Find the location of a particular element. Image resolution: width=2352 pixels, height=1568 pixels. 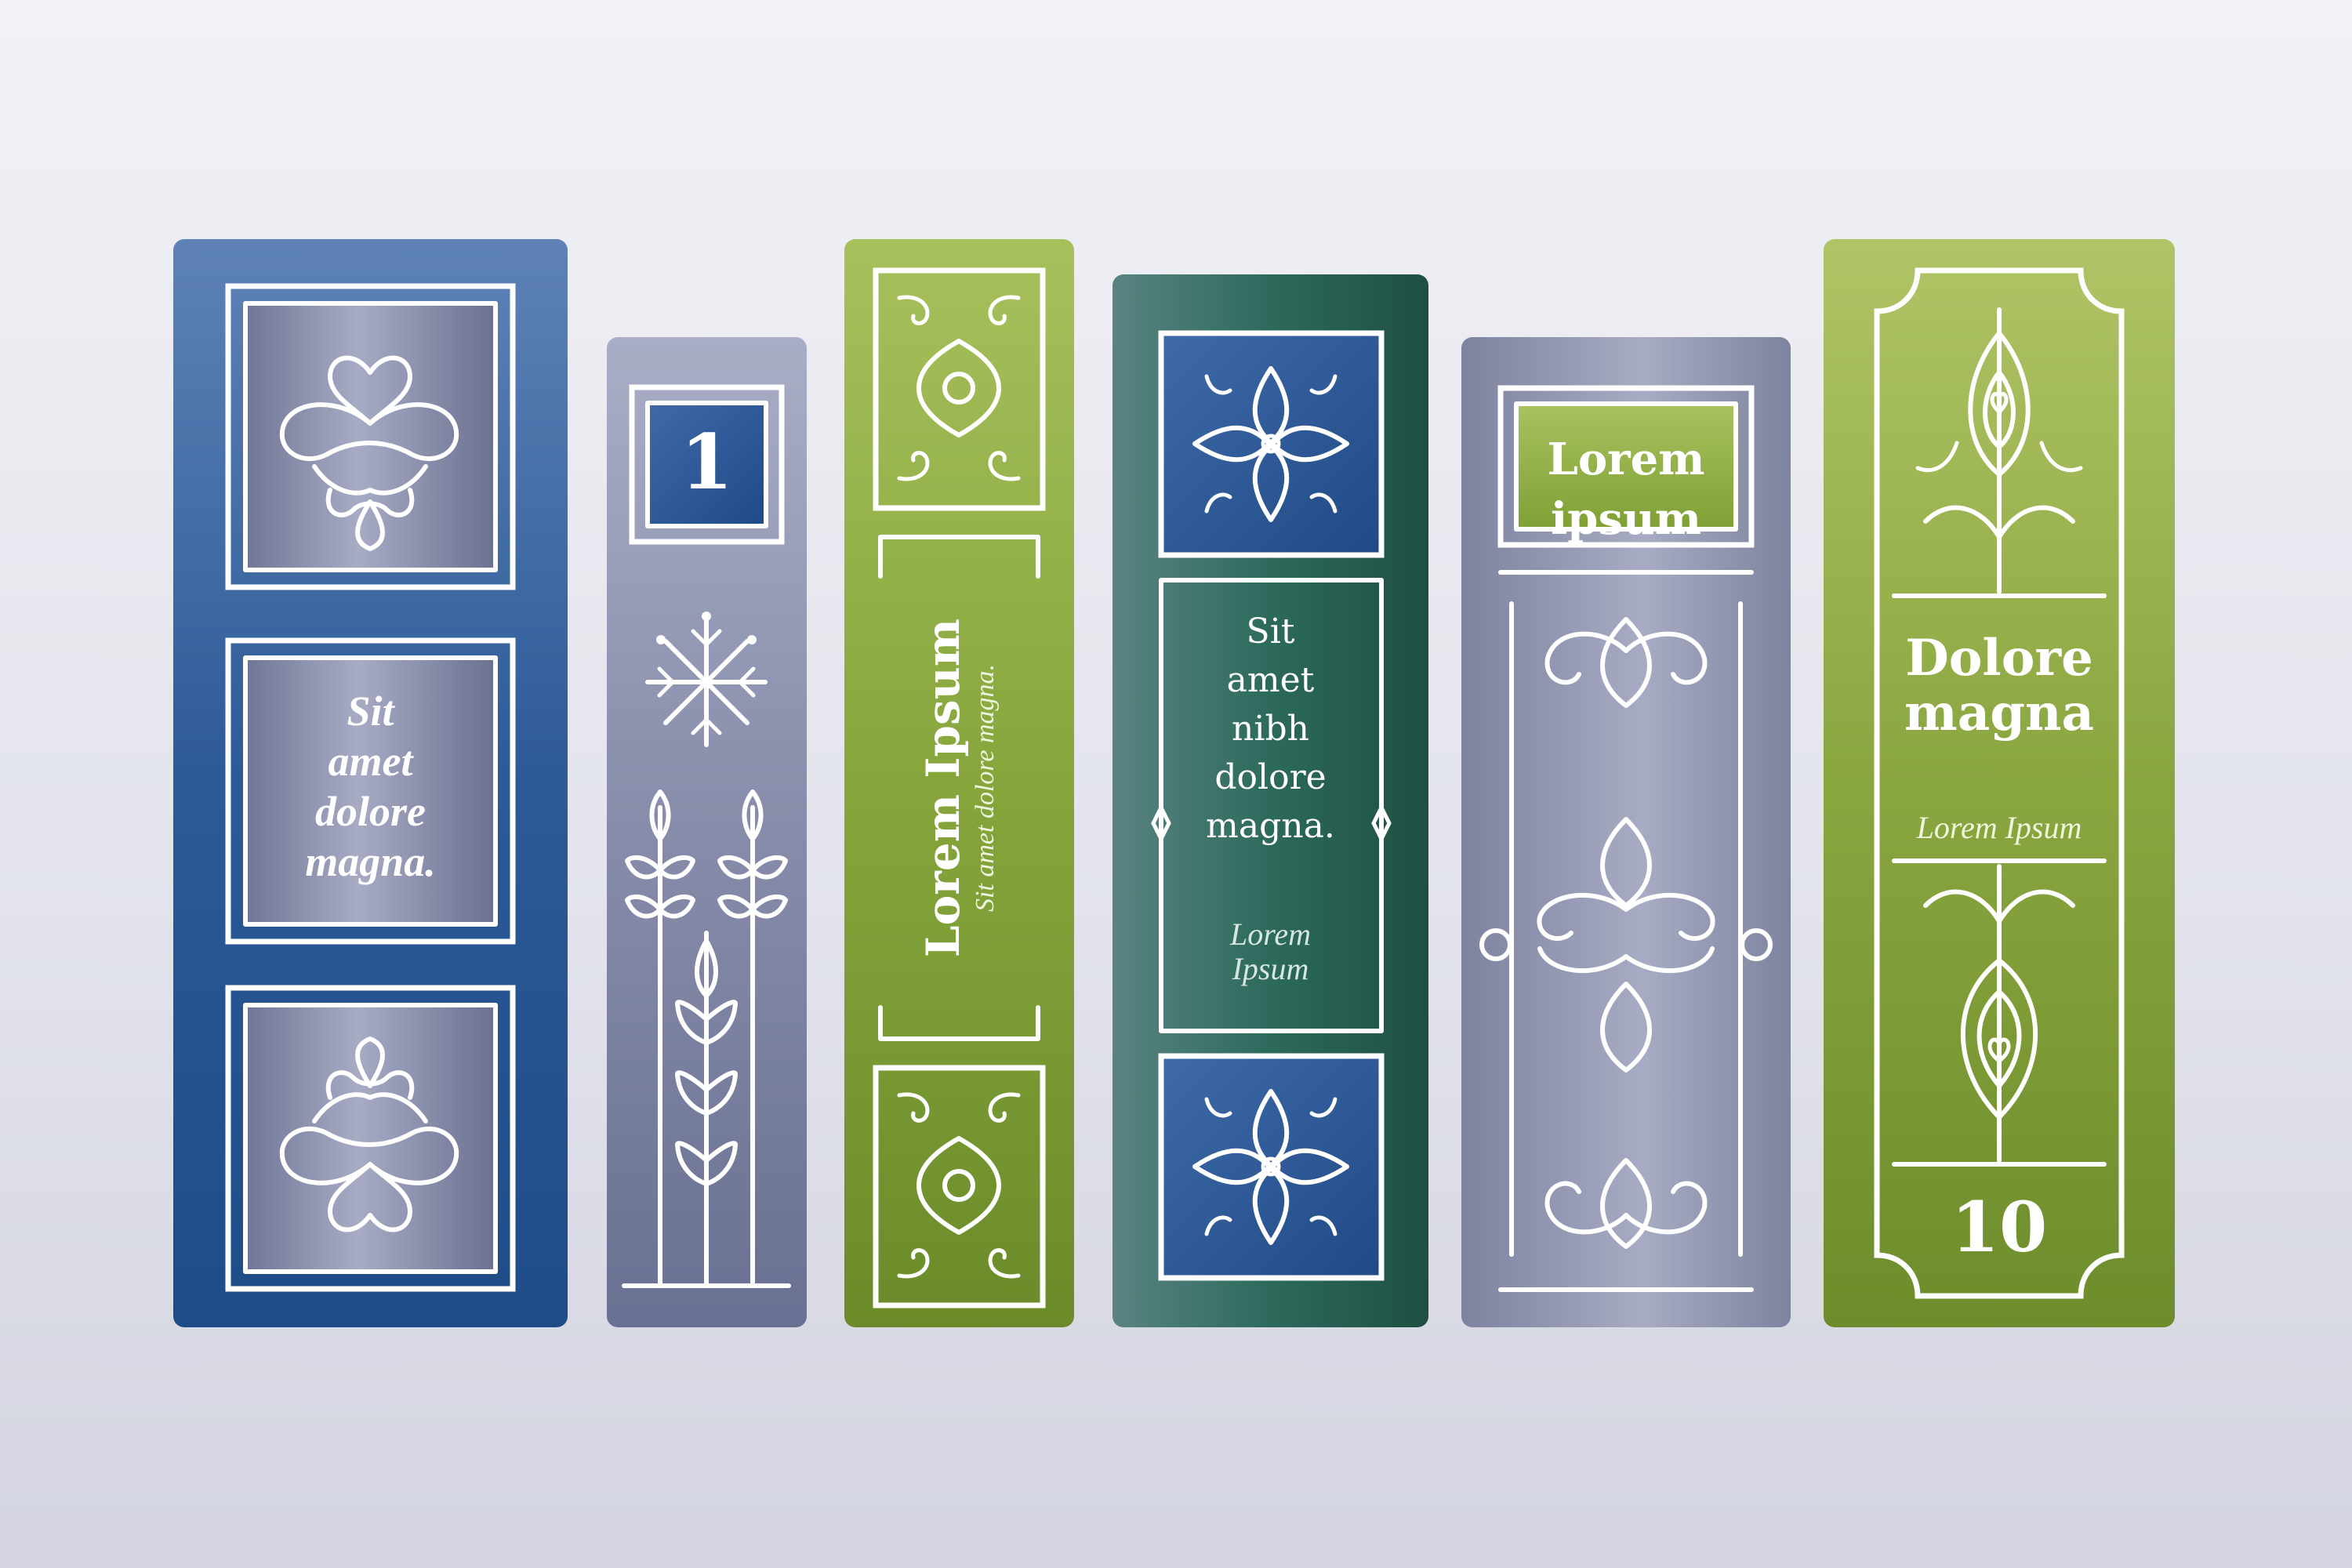

gray-wide-spine-label: Lorem ipsum is located at coordinates (1626, 489).